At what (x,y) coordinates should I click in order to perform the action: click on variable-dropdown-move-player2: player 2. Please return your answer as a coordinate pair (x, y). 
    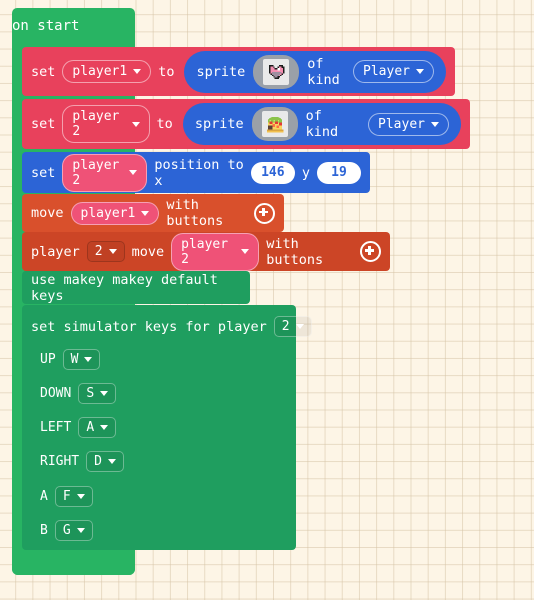
    Looking at the image, I should click on (215, 251).